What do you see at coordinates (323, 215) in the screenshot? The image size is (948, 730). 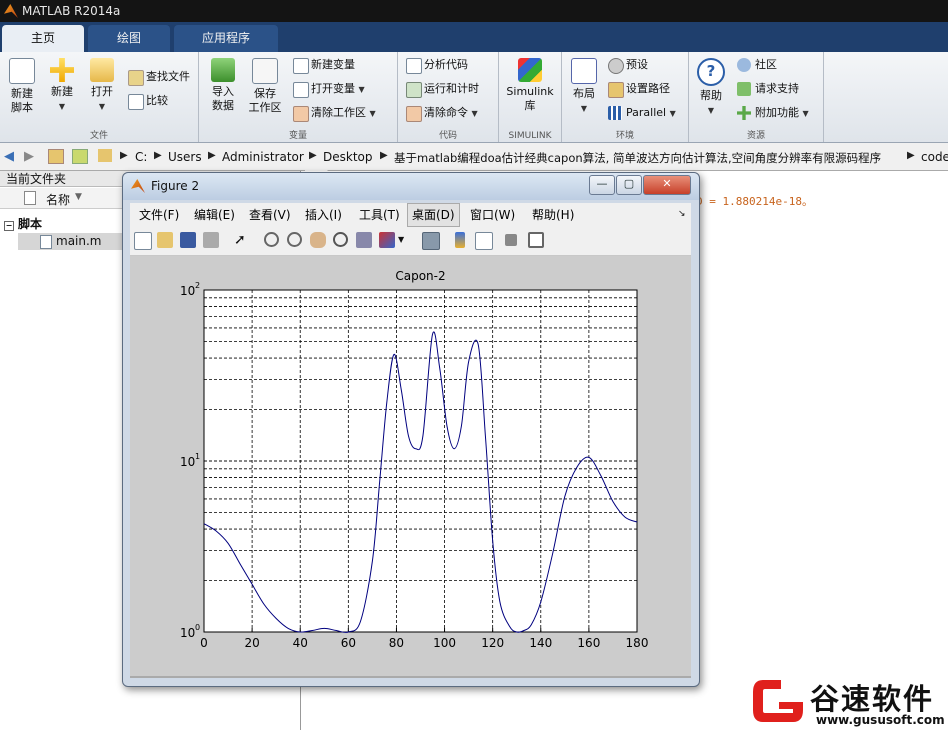 I see `menu-insert: 插入(I)` at bounding box center [323, 215].